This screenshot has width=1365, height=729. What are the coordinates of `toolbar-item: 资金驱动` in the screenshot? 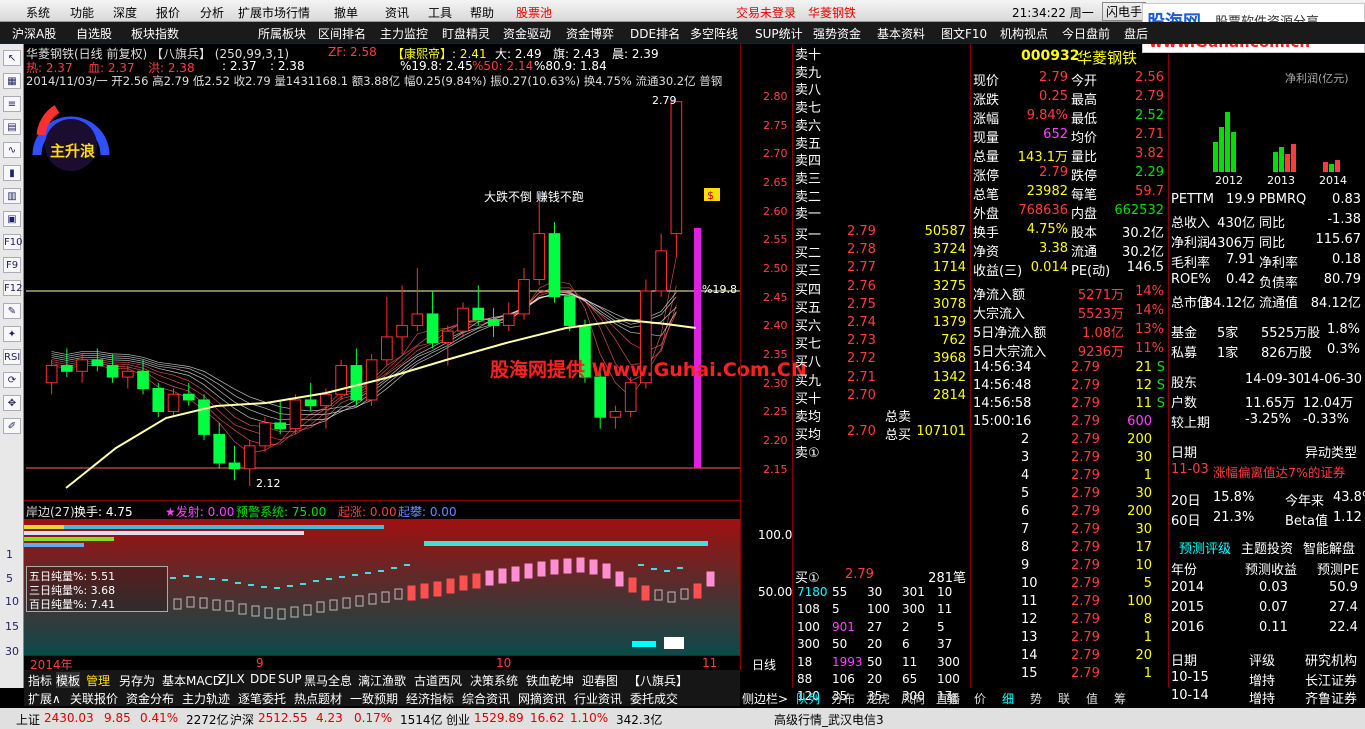 It's located at (527, 33).